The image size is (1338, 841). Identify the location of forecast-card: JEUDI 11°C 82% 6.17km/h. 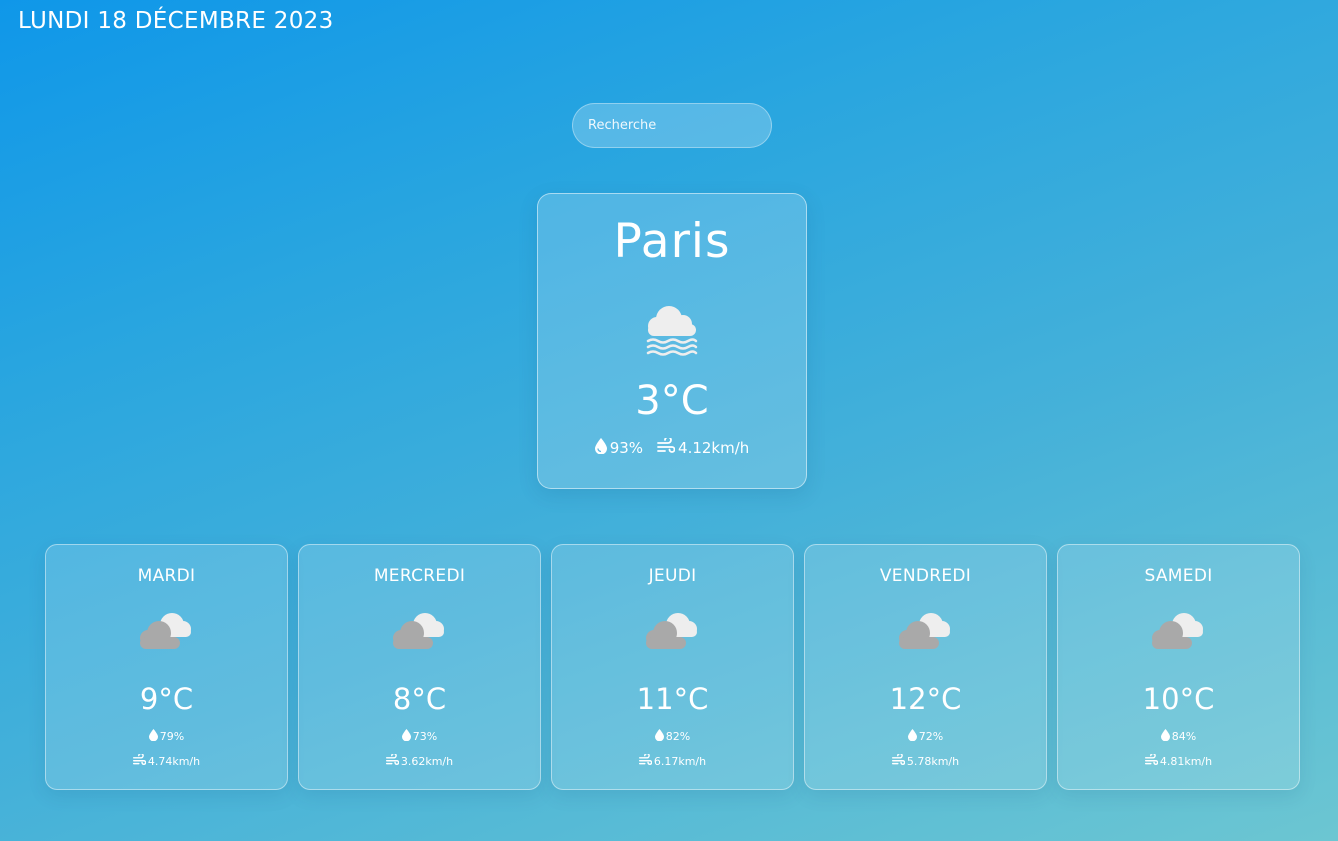
(672, 667).